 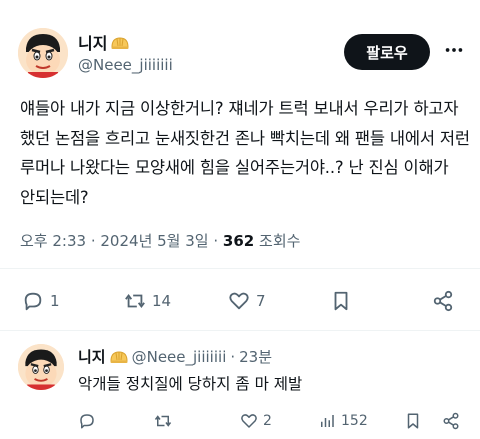 I want to click on reply-share-button, so click(x=451, y=421).